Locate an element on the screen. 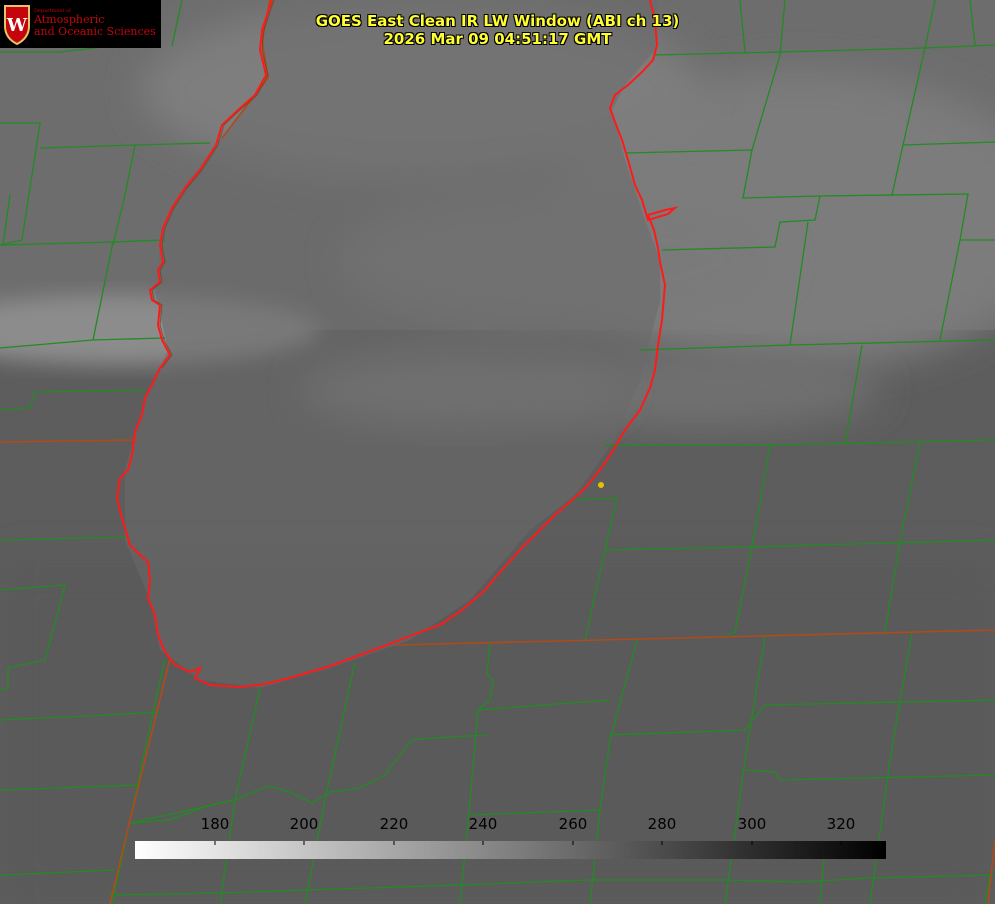 This screenshot has width=995, height=904. colorbar-tick-label: 220 is located at coordinates (394, 824).